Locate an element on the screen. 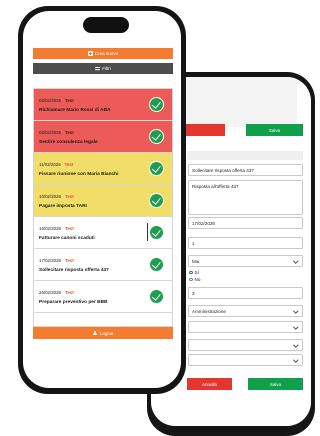 Image resolution: width=320 pixels, height=436 pixels. task-meta: 26/02/2026 Test is located at coordinates (56, 292).